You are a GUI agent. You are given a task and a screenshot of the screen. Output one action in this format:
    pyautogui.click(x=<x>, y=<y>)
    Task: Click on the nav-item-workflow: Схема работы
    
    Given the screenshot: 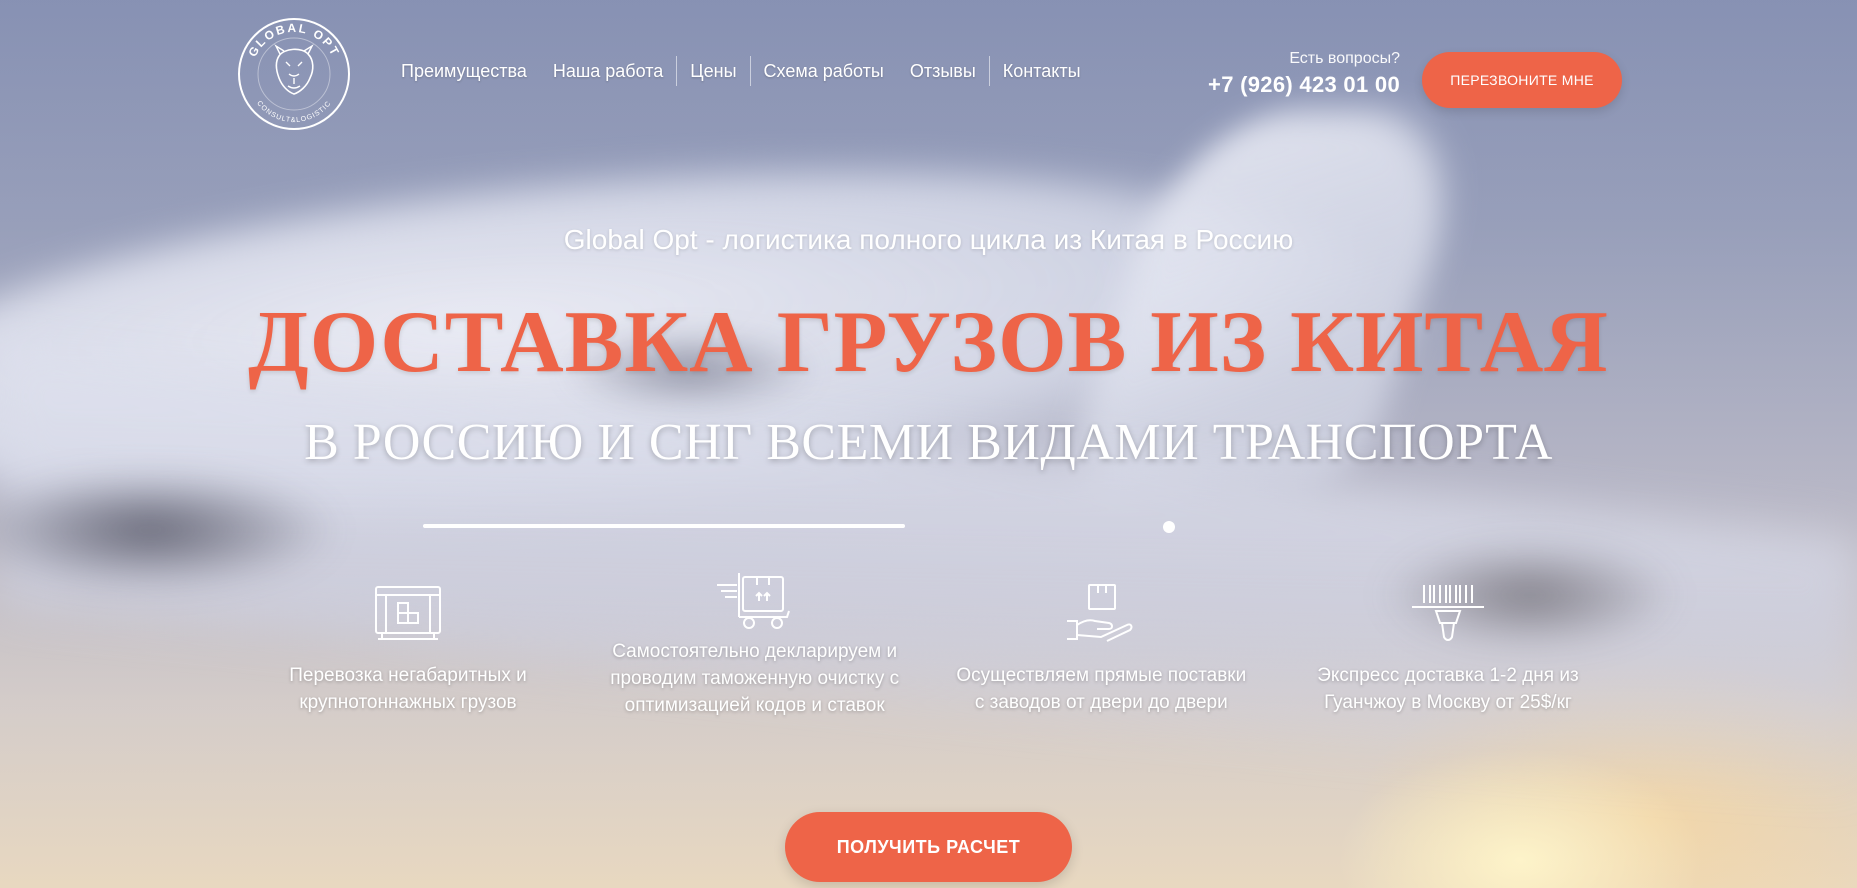 What is the action you would take?
    pyautogui.click(x=824, y=71)
    